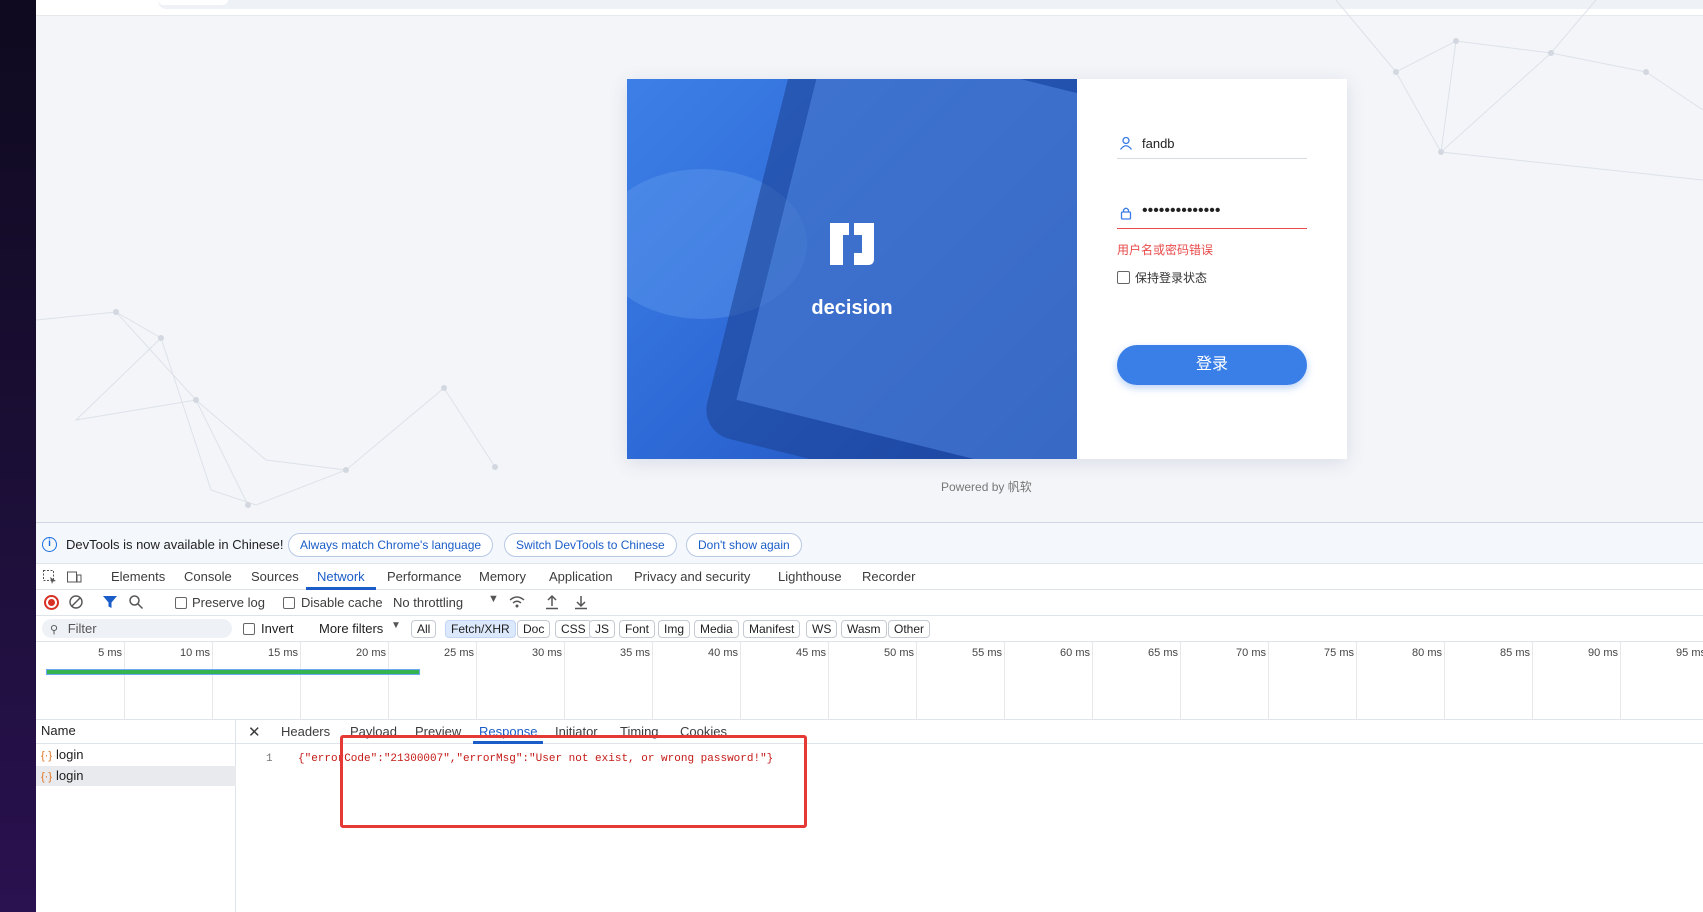  I want to click on tab-timing: Timing, so click(639, 731).